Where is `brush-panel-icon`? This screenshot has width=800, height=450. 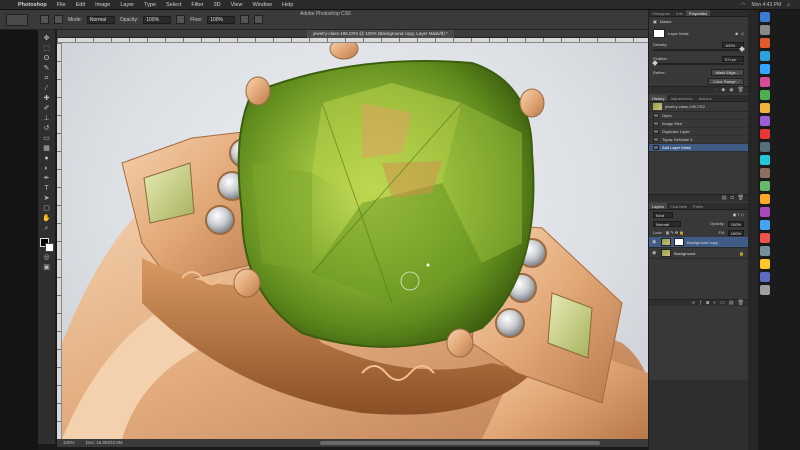
brush-panel-icon is located at coordinates (58, 19).